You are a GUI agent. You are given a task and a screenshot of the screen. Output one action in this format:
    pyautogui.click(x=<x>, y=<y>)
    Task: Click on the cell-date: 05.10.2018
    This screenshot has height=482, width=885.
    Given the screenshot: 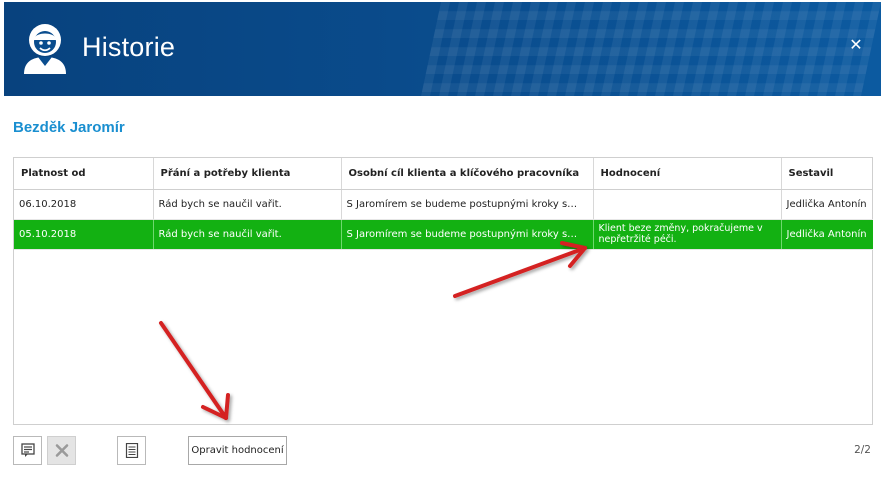 What is the action you would take?
    pyautogui.click(x=84, y=234)
    